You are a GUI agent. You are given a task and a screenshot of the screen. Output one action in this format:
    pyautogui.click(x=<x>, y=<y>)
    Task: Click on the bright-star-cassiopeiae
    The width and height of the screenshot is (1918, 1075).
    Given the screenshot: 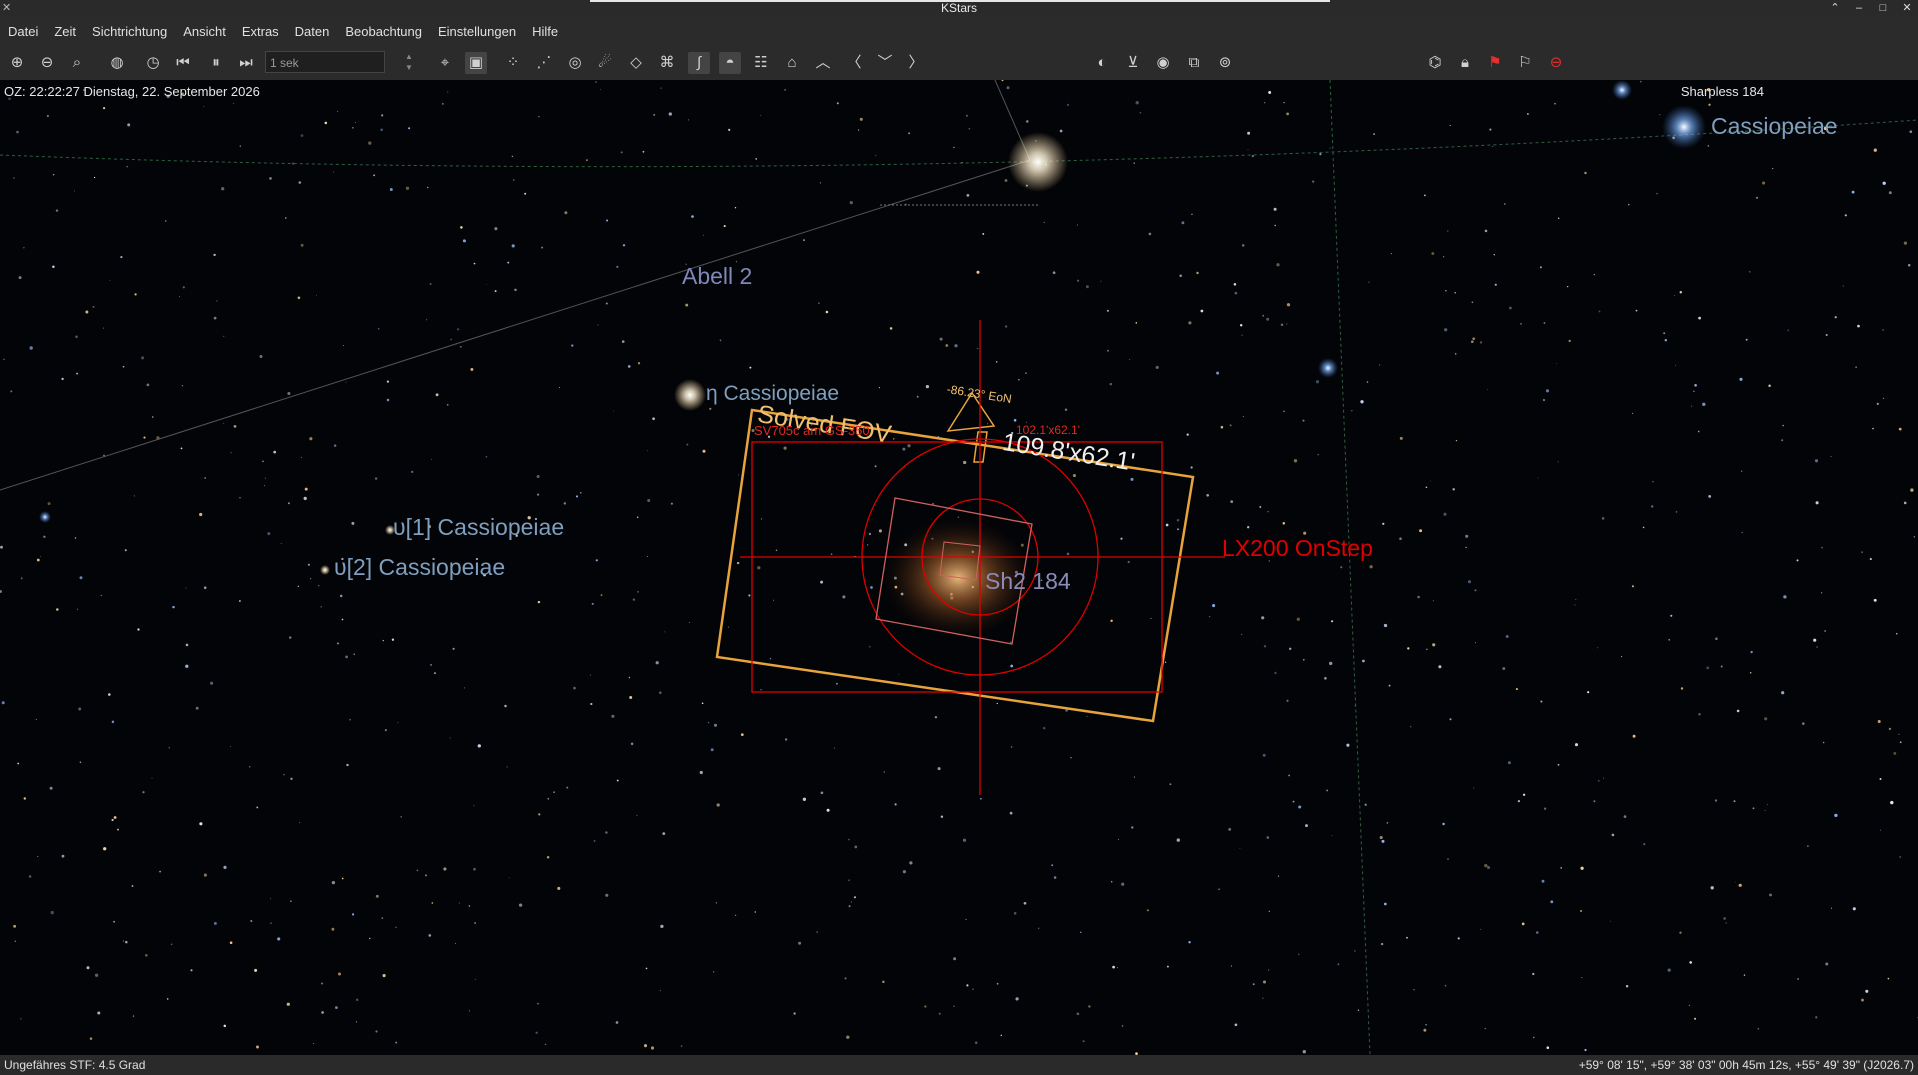 What is the action you would take?
    pyautogui.click(x=1684, y=127)
    